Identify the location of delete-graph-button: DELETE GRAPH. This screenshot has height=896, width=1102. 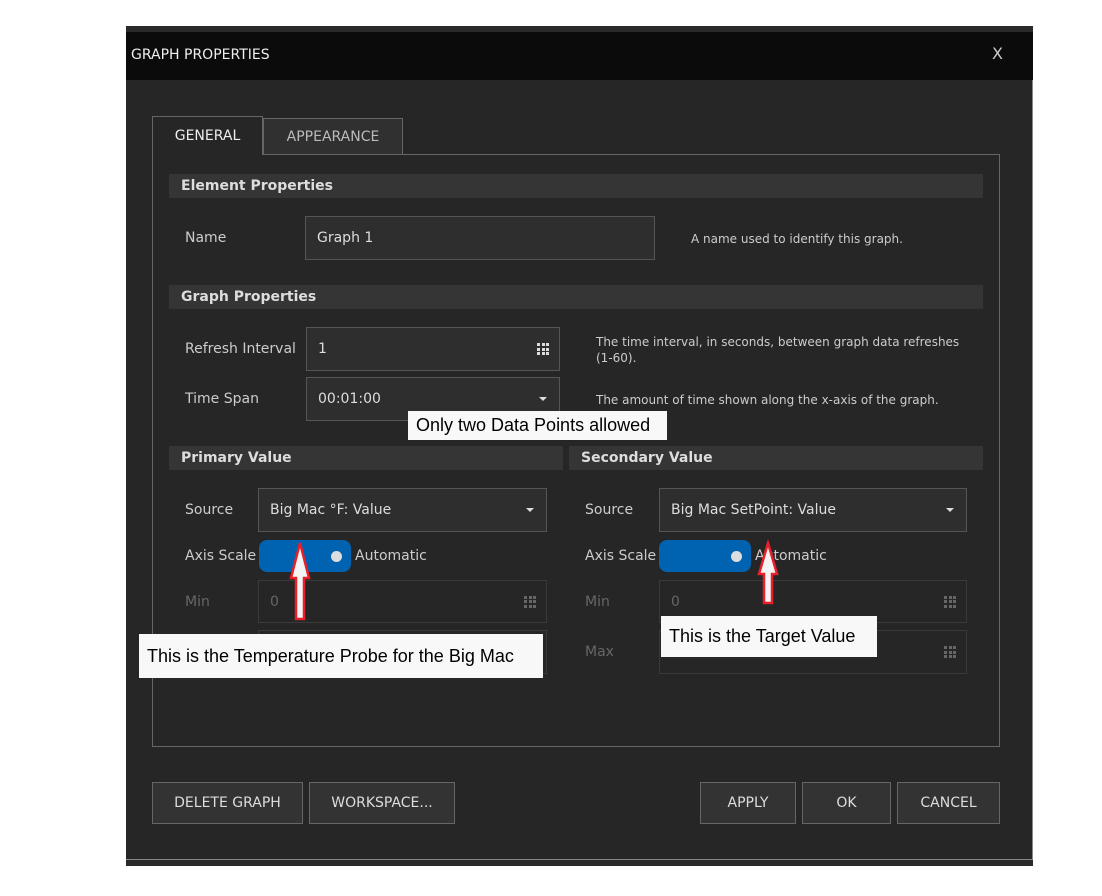
(227, 803).